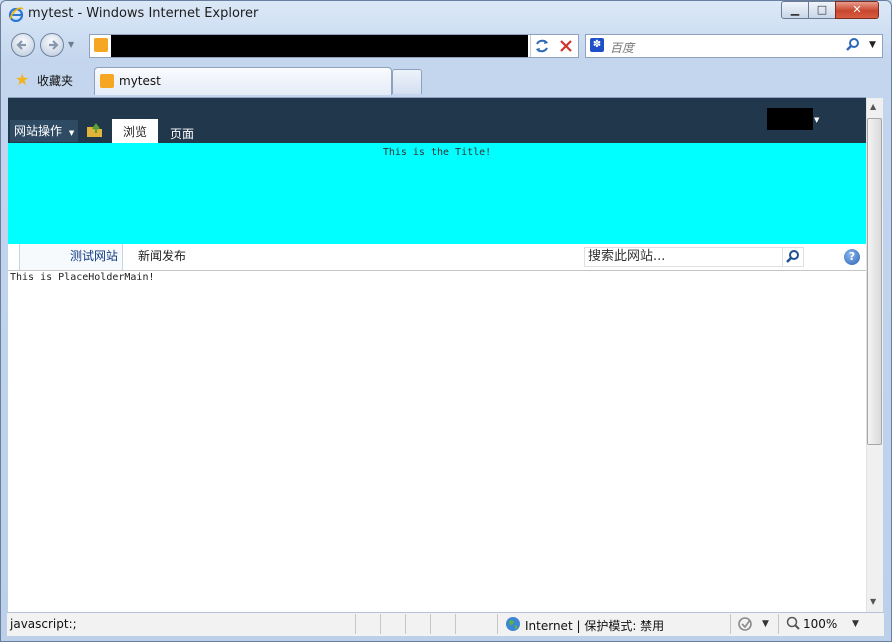 The height and width of the screenshot is (642, 892). Describe the element at coordinates (162, 256) in the screenshot. I see `nav-item-news: 新闻发布` at that location.